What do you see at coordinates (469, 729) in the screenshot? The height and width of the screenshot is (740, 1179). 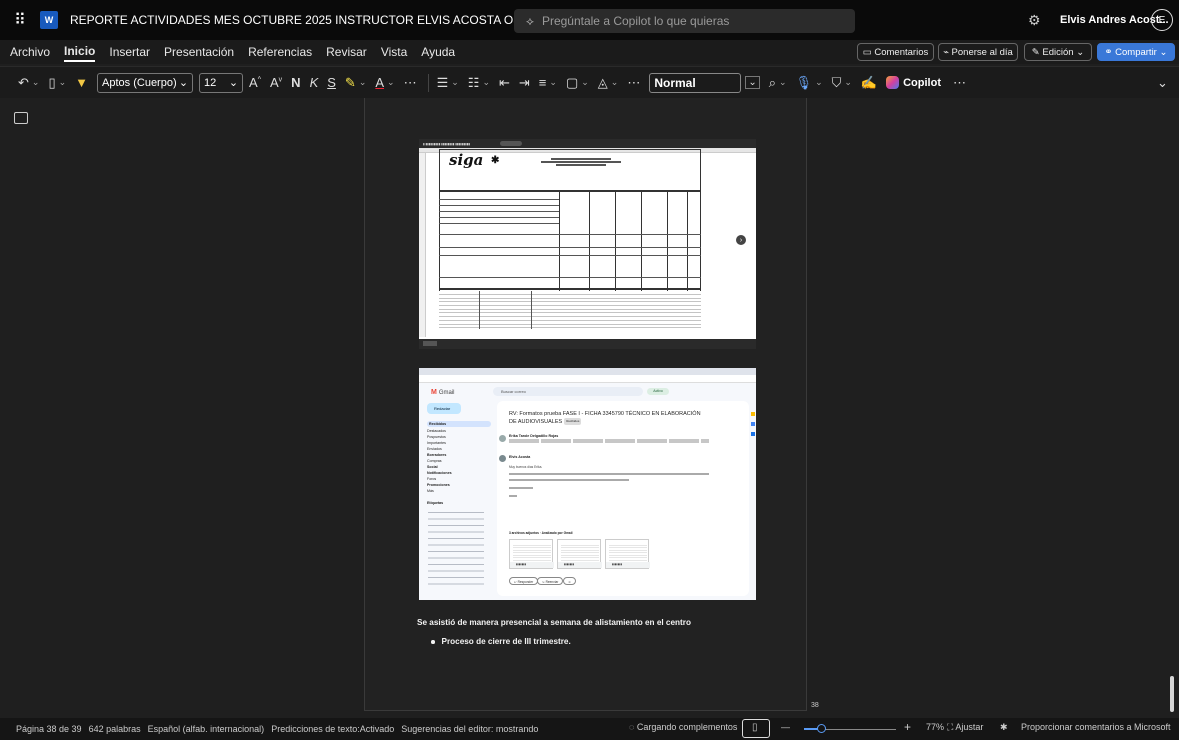 I see `editor-suggestions-status: Sugerencias del editor: mostrando` at bounding box center [469, 729].